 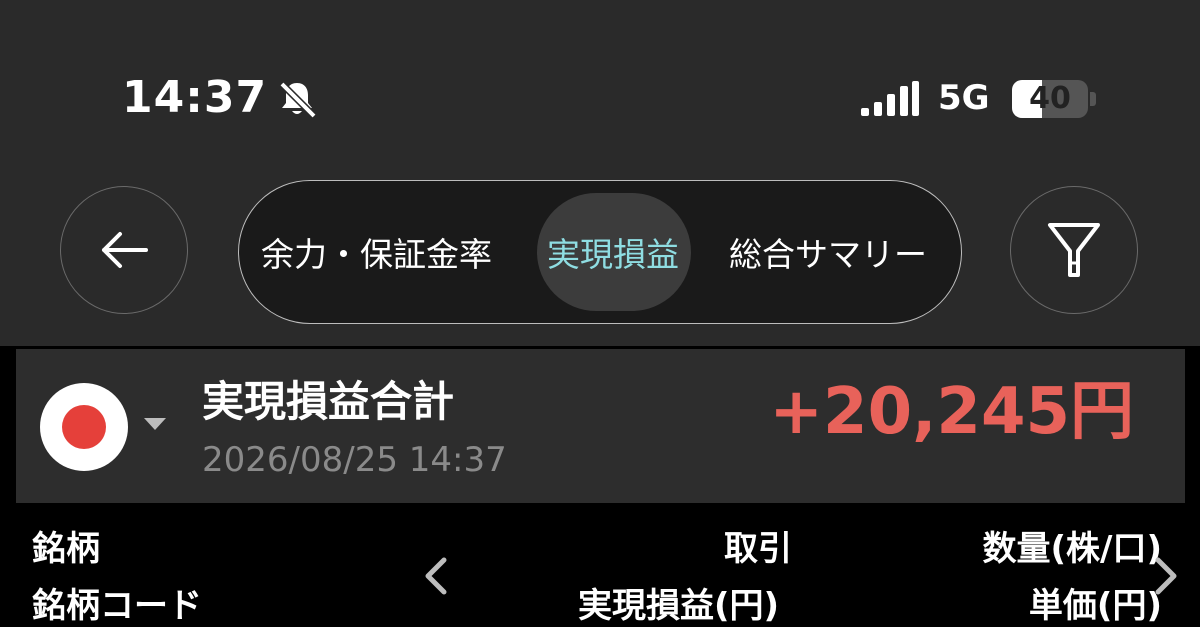 I want to click on chevron-left-icon, so click(x=436, y=576).